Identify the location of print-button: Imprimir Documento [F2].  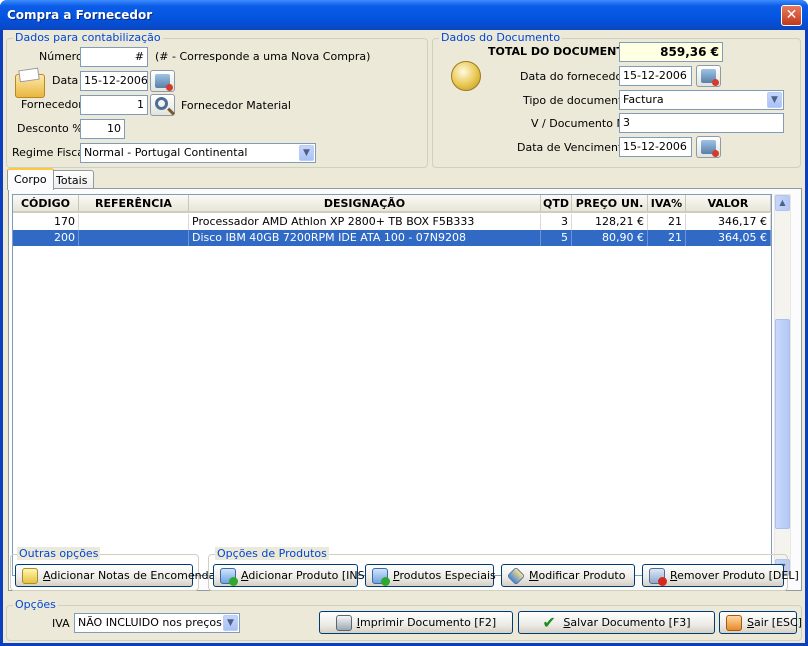
(416, 622).